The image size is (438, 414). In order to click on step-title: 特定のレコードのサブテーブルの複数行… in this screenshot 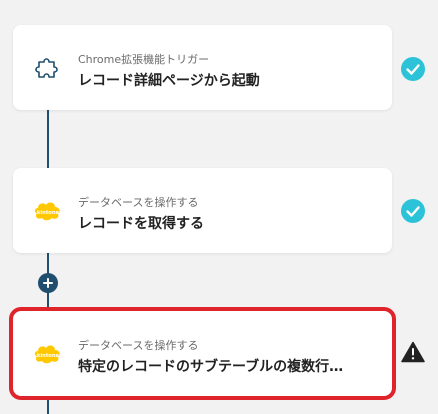, I will do `click(211, 367)`.